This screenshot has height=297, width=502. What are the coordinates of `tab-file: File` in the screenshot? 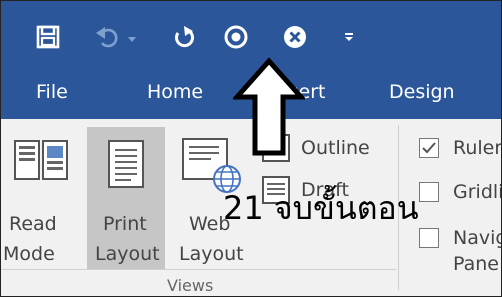 It's located at (52, 92).